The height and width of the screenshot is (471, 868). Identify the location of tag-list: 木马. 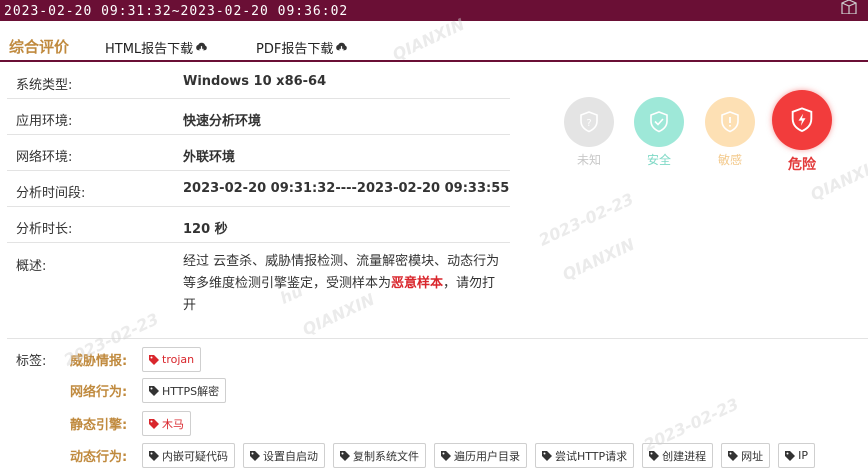
(166, 423).